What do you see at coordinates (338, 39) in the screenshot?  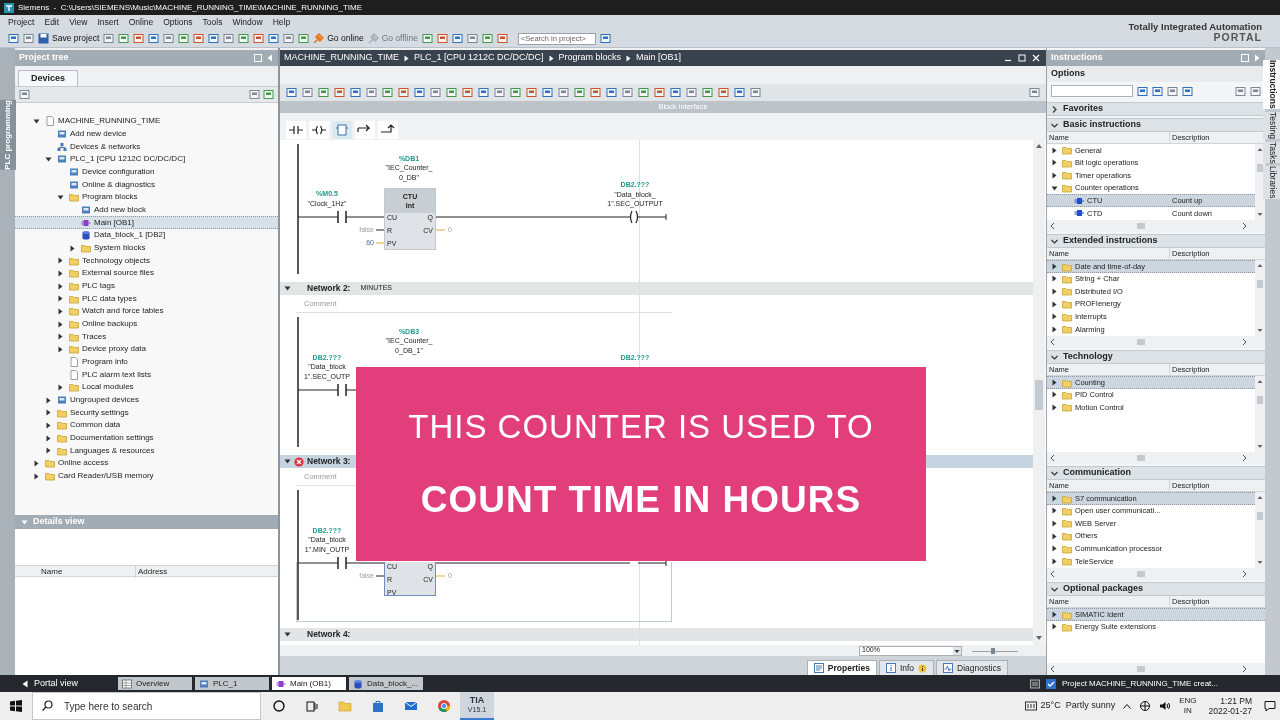 I see `toolbar-button: Go online` at bounding box center [338, 39].